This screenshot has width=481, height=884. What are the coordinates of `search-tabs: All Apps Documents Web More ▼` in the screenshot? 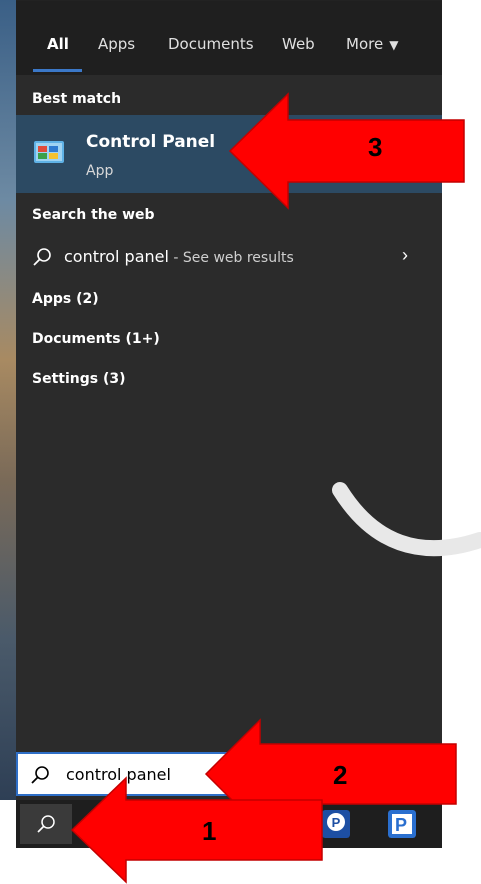 It's located at (229, 38).